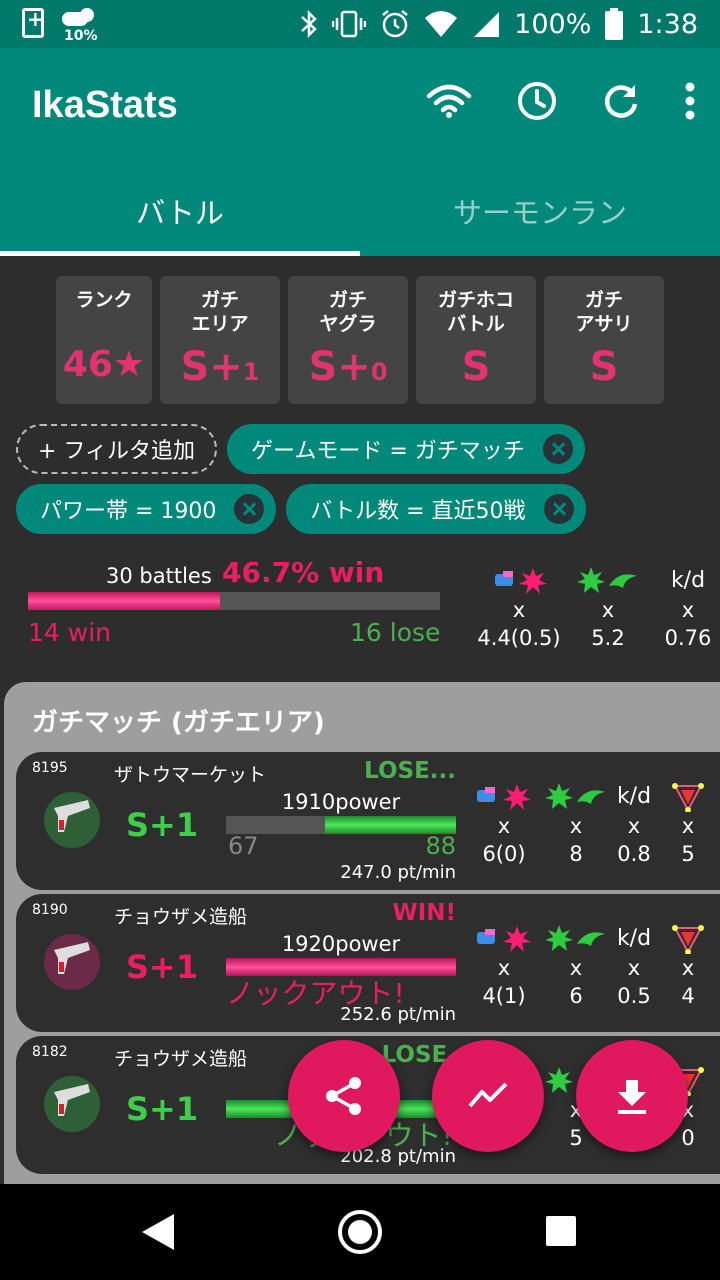 The height and width of the screenshot is (1280, 720). What do you see at coordinates (50, 768) in the screenshot?
I see `battle-id: 8195` at bounding box center [50, 768].